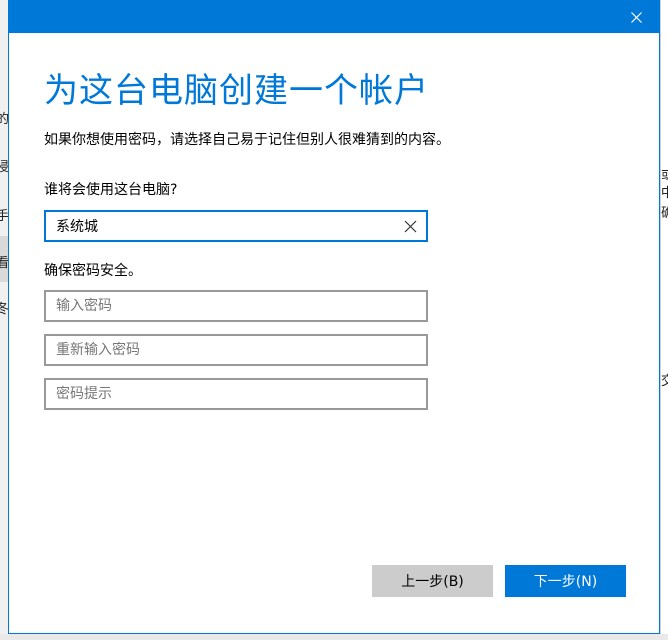 The height and width of the screenshot is (640, 668). Describe the element at coordinates (4, 263) in the screenshot. I see `background-text-fragment: 看` at that location.